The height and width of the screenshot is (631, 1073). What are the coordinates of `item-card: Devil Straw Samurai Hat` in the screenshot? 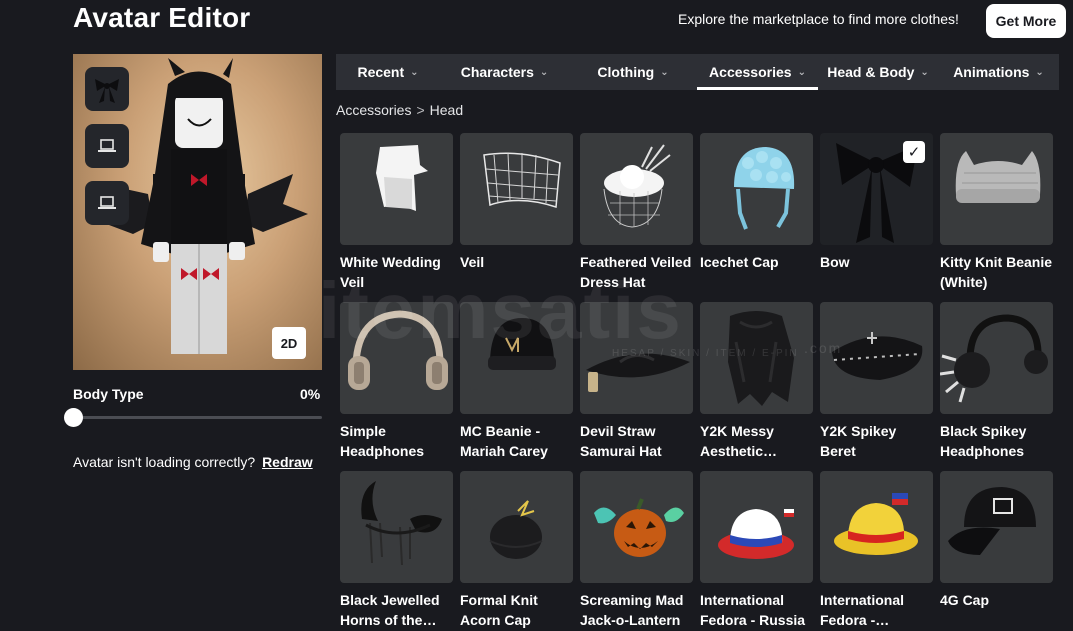 It's located at (636, 386).